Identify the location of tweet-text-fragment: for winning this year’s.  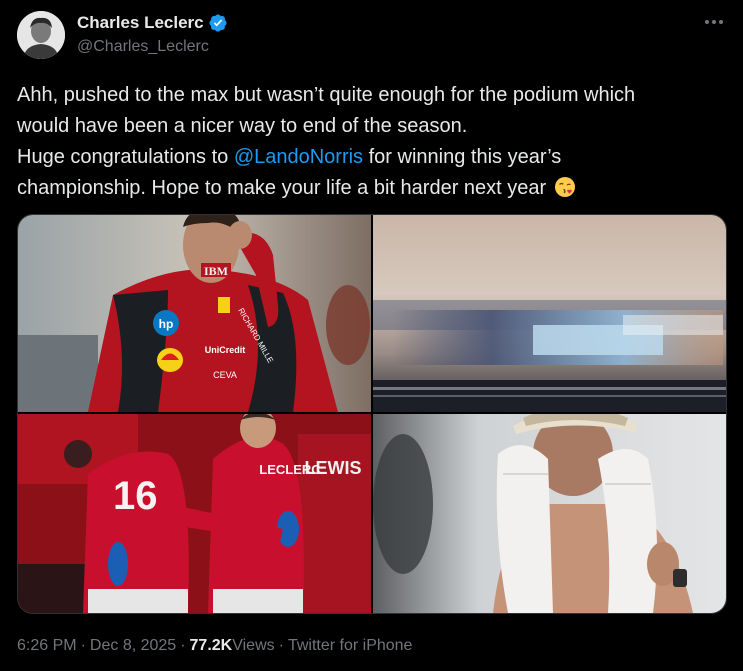
(462, 157).